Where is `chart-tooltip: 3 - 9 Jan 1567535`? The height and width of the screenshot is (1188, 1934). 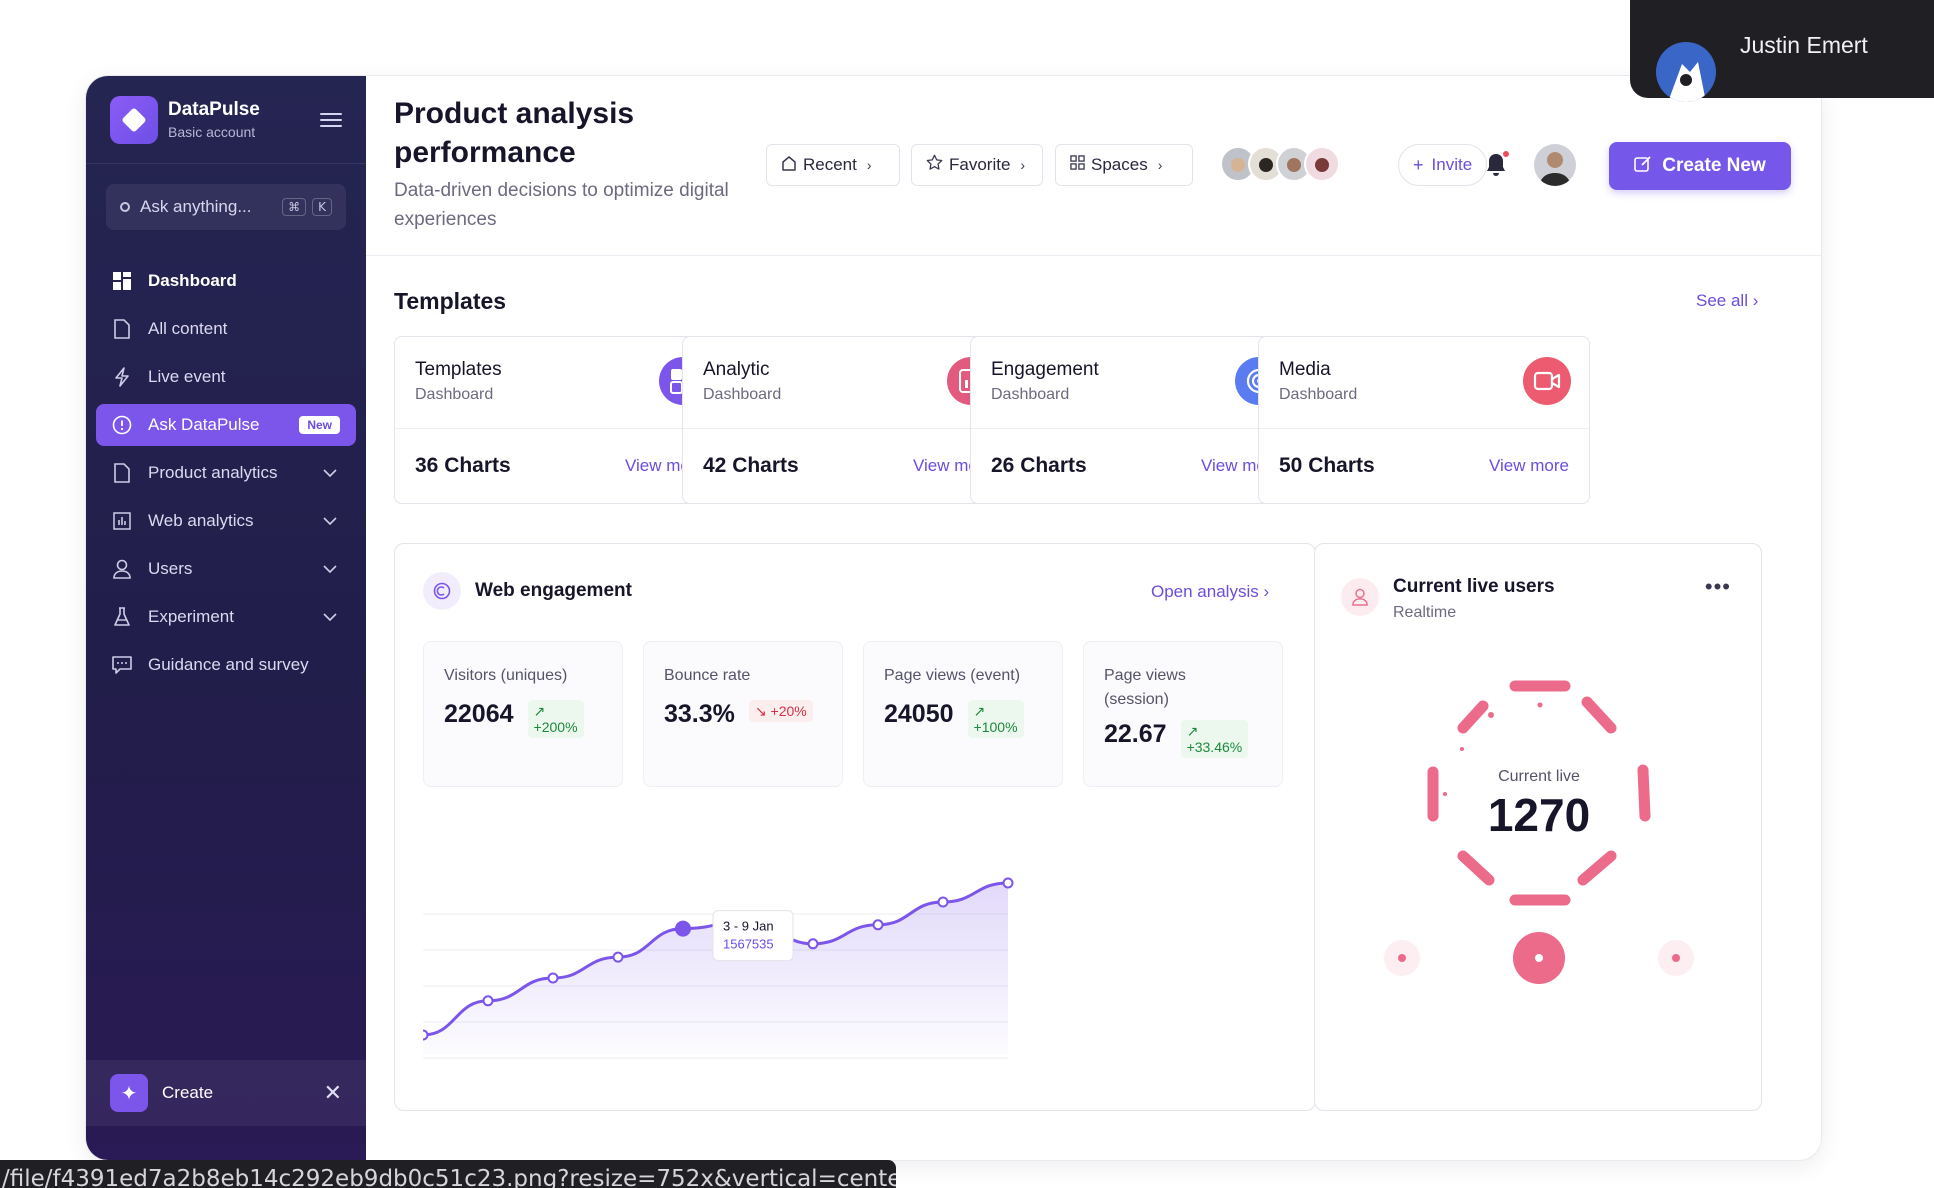
chart-tooltip: 3 - 9 Jan 1567535 is located at coordinates (753, 936).